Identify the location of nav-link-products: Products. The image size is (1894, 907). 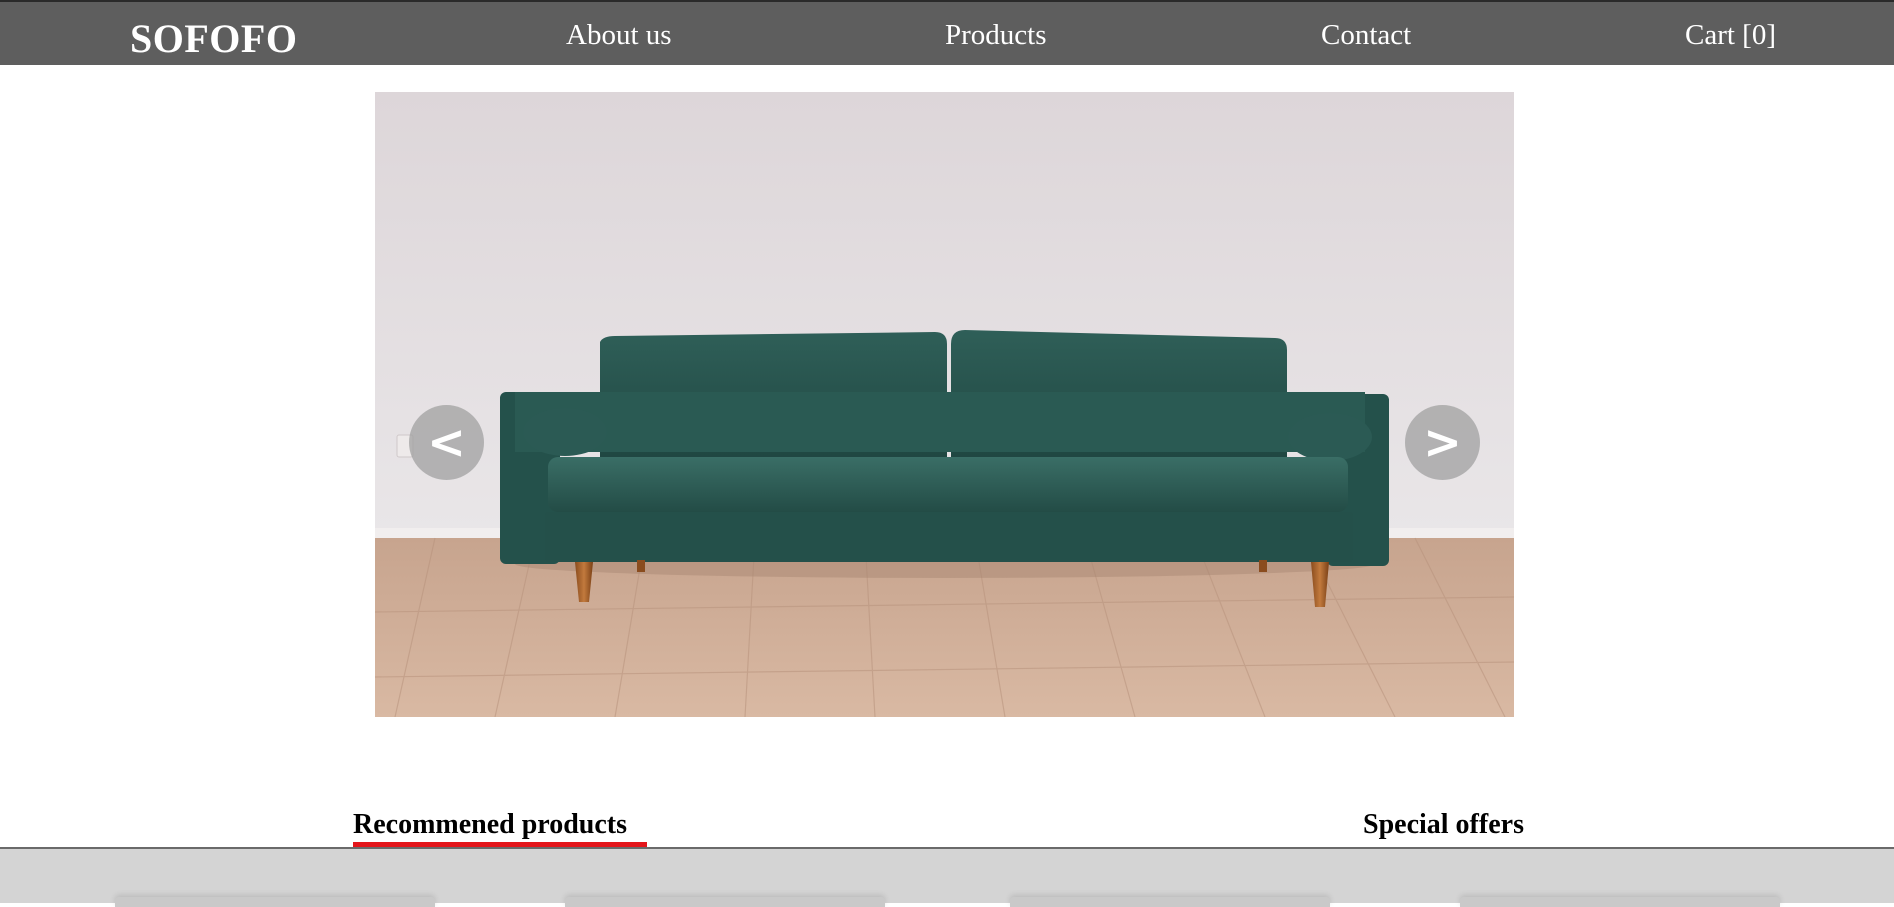
(996, 35).